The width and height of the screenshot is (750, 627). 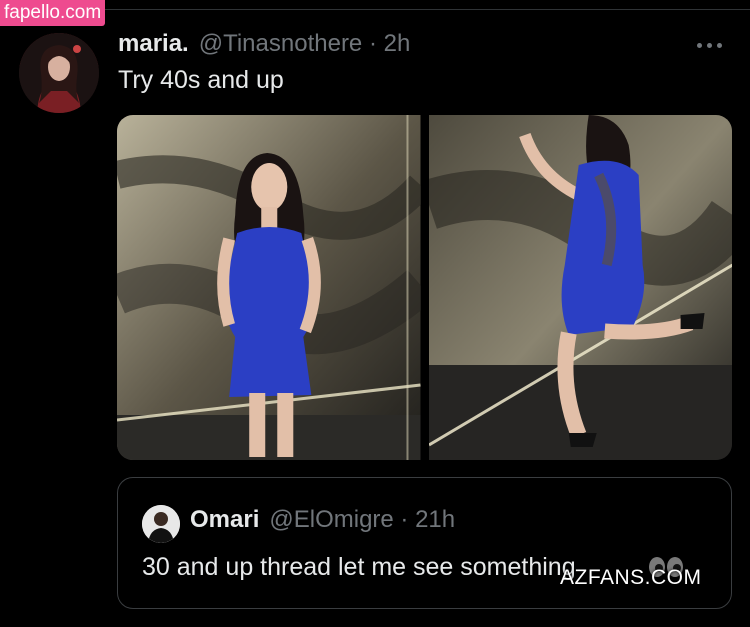 What do you see at coordinates (305, 44) in the screenshot?
I see `author-handle-time: @Tinasnothere · 2h` at bounding box center [305, 44].